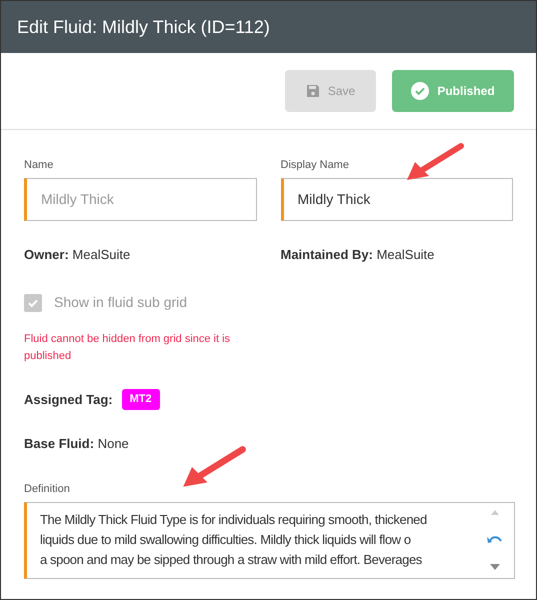 The width and height of the screenshot is (537, 600). Describe the element at coordinates (315, 165) in the screenshot. I see `field-label: Display Name` at that location.